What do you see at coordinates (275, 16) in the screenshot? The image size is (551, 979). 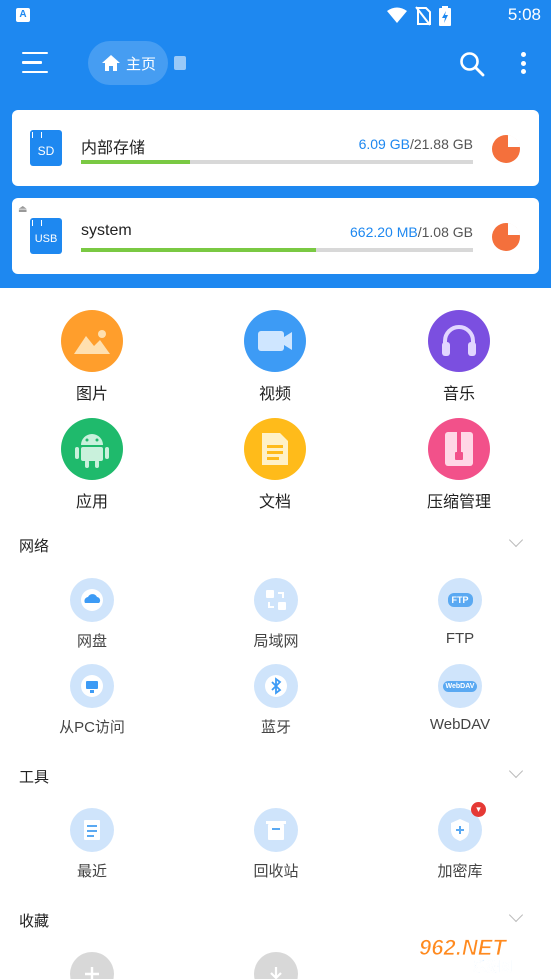 I see `status-bar: A 5:08` at bounding box center [275, 16].